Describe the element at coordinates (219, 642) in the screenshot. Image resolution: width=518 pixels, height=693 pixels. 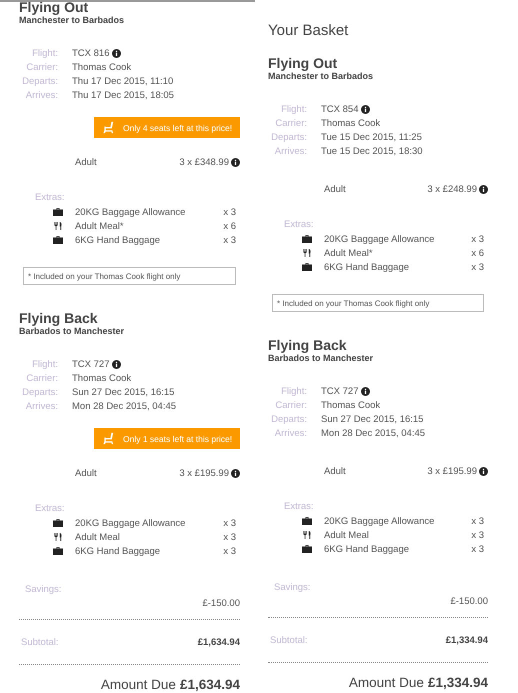
I see `subtotal-value: £1,634.94` at that location.